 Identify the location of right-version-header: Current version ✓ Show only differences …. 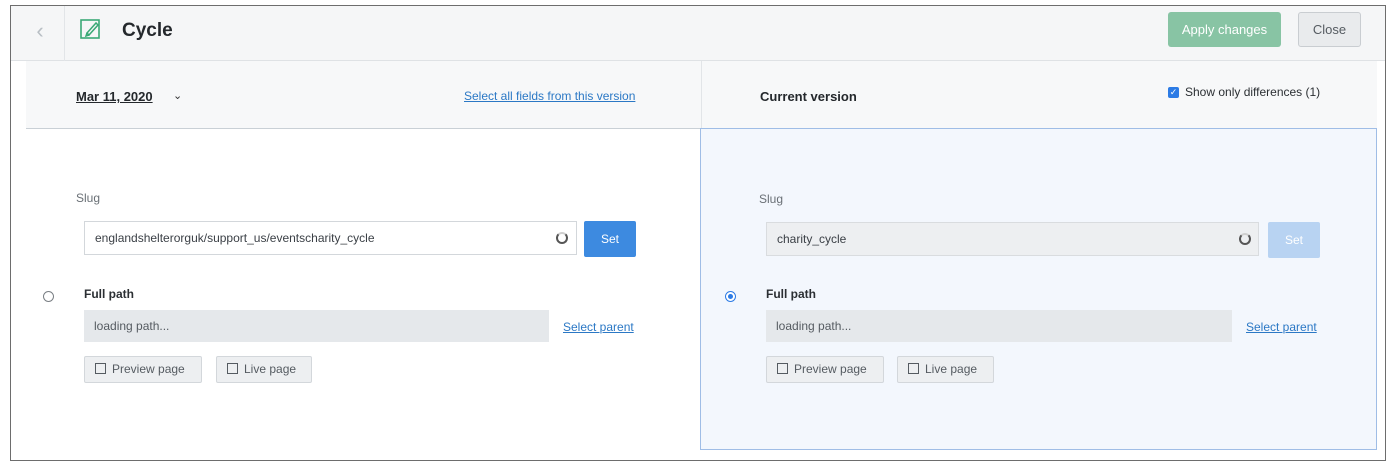
(1039, 95).